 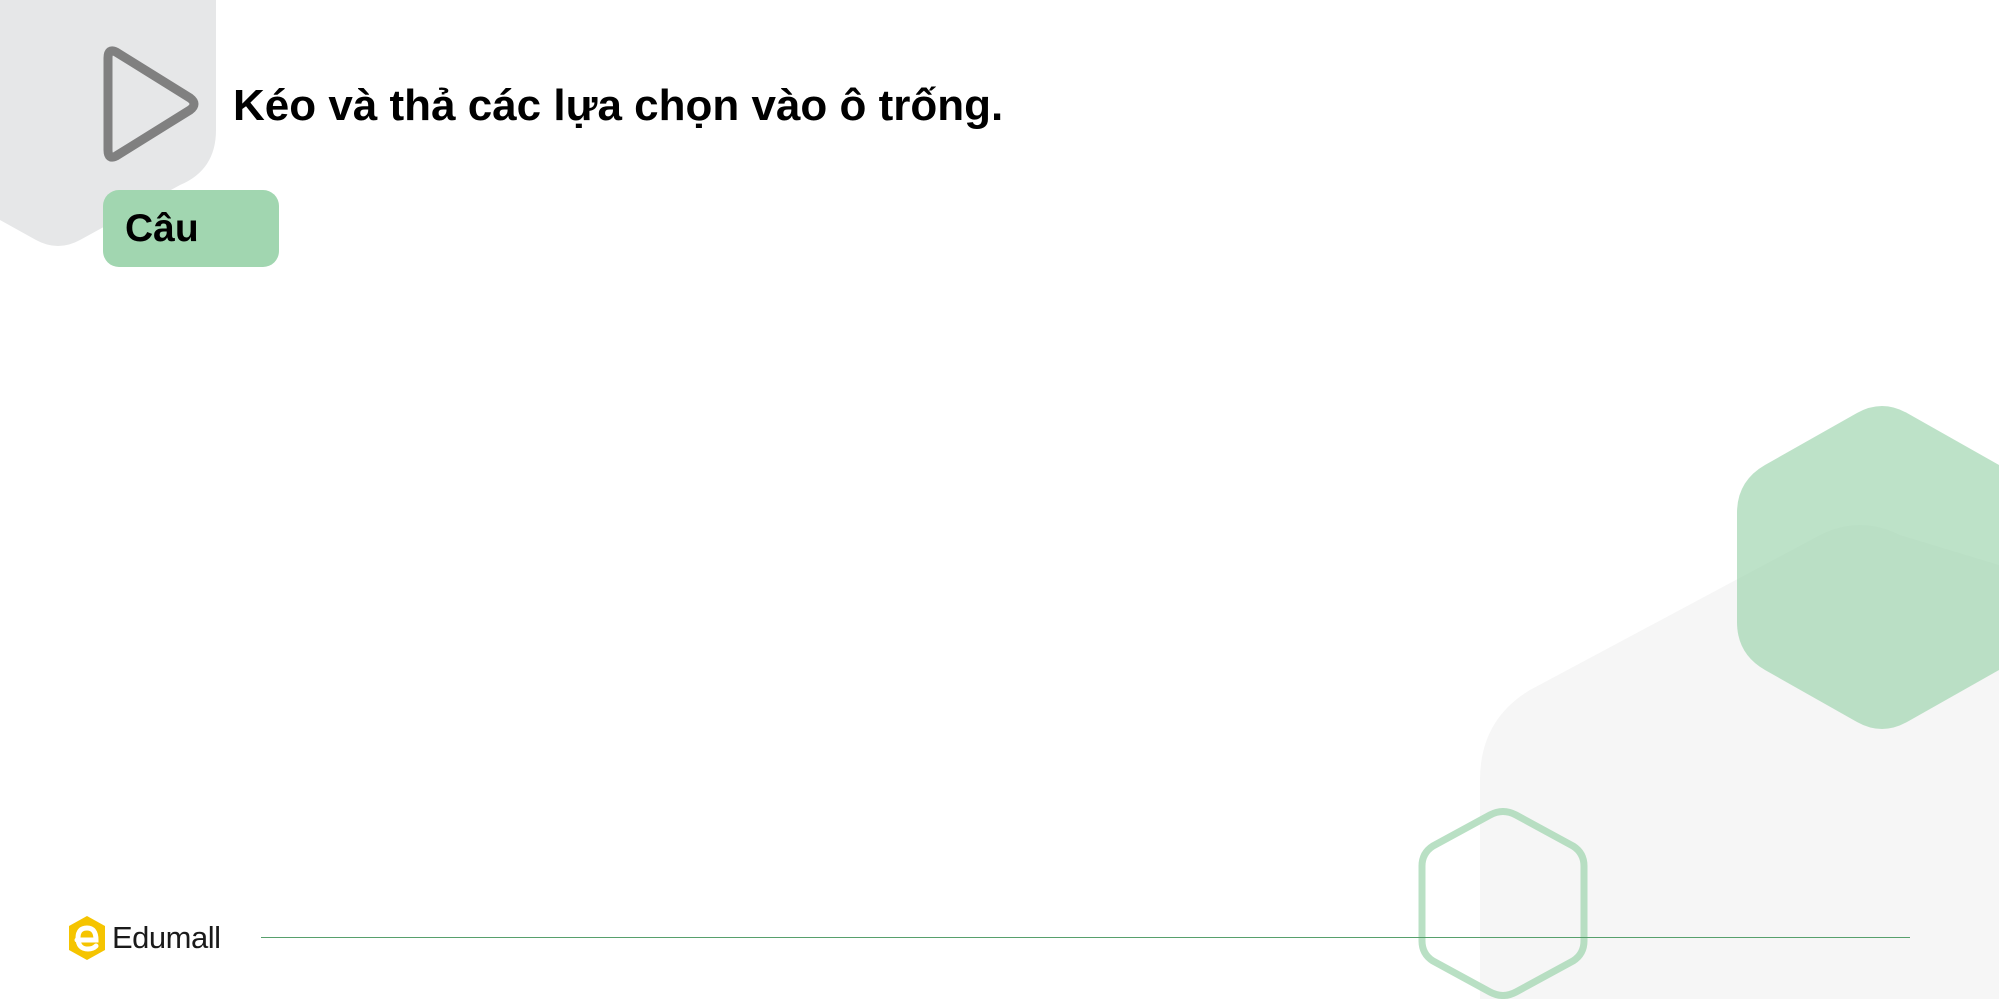 What do you see at coordinates (1868, 567) in the screenshot?
I see `decor-green-hexagon-right` at bounding box center [1868, 567].